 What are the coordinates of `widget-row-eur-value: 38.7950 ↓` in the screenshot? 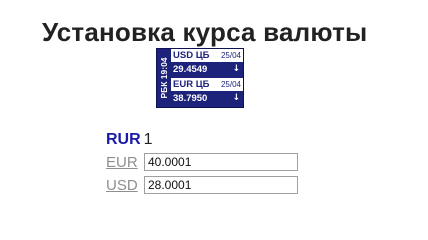 It's located at (207, 98).